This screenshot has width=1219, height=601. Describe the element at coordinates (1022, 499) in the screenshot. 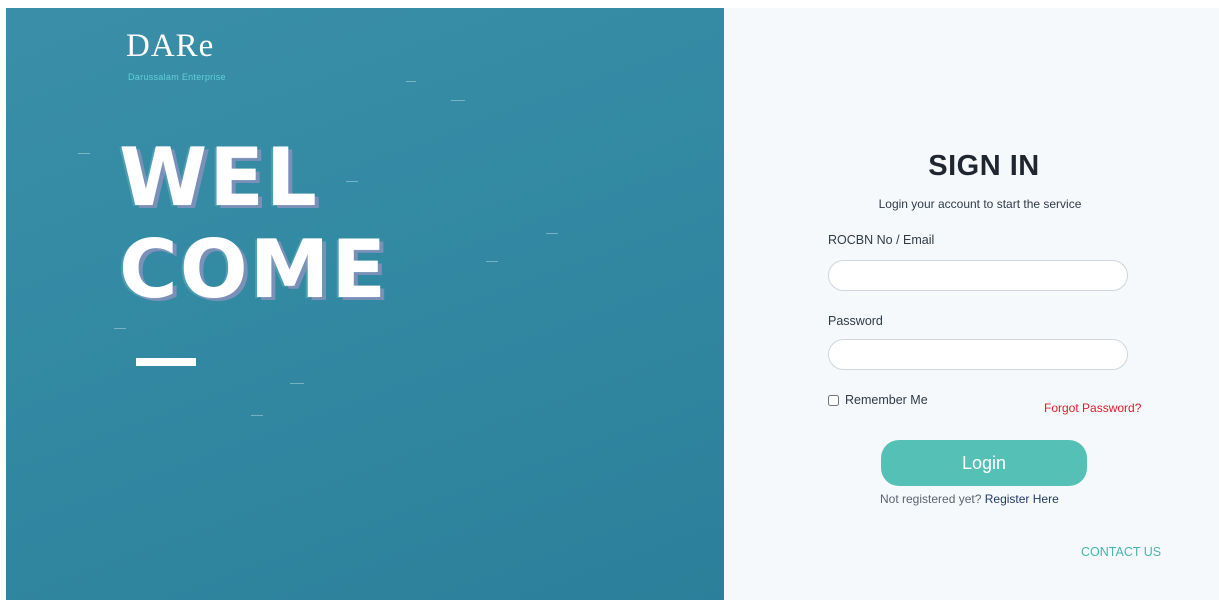

I see `register-link: Register Here` at that location.